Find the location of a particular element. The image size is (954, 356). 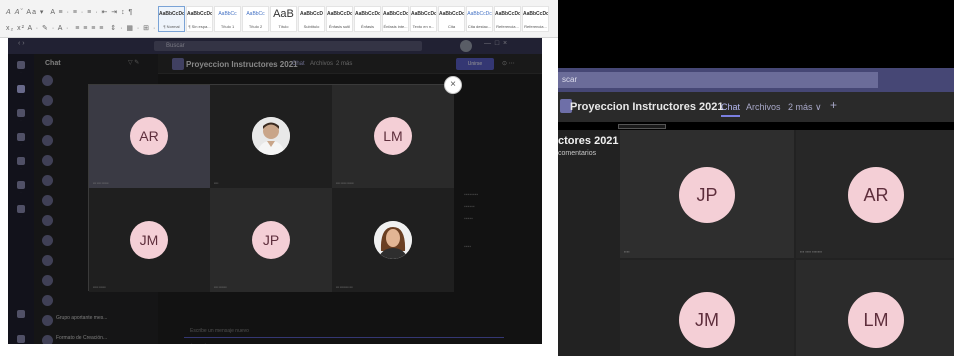

style-name: ¶ Normal is located at coordinates (171, 26).